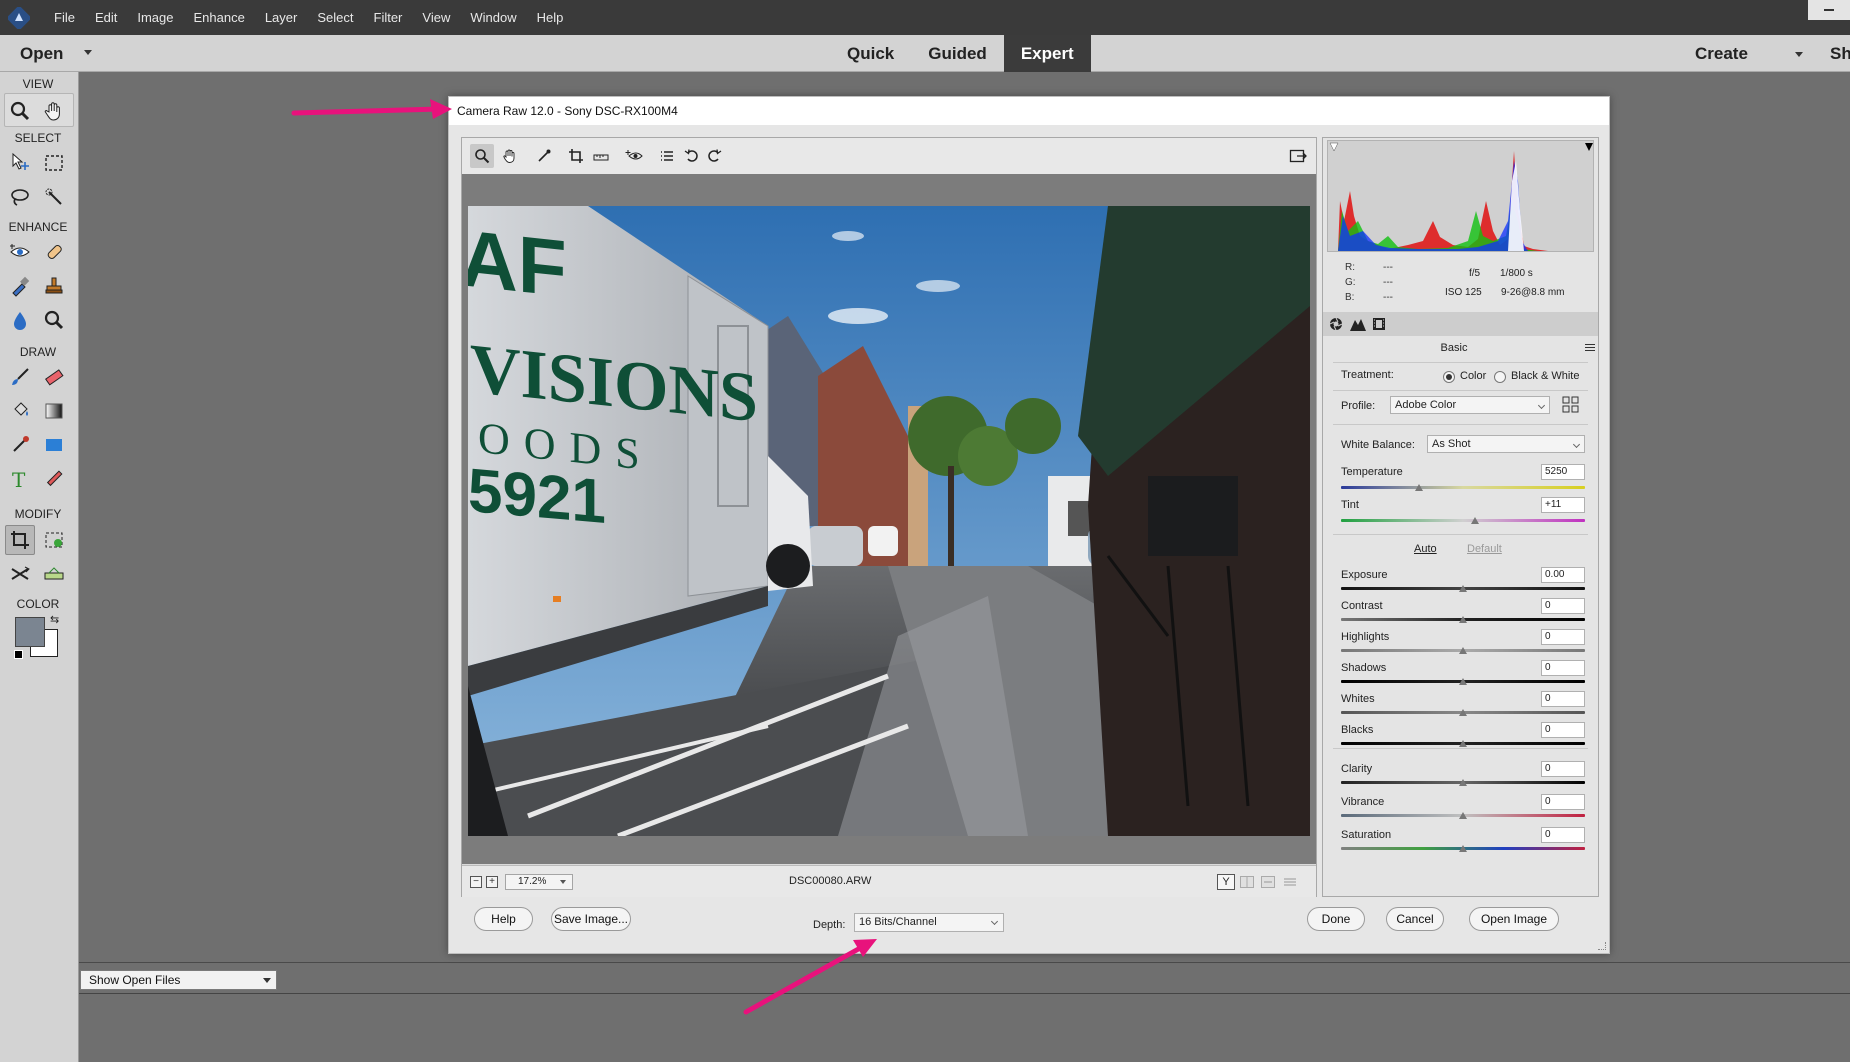 Image resolution: width=1850 pixels, height=1062 pixels. Describe the element at coordinates (510, 156) in the screenshot. I see `hand-icon` at that location.